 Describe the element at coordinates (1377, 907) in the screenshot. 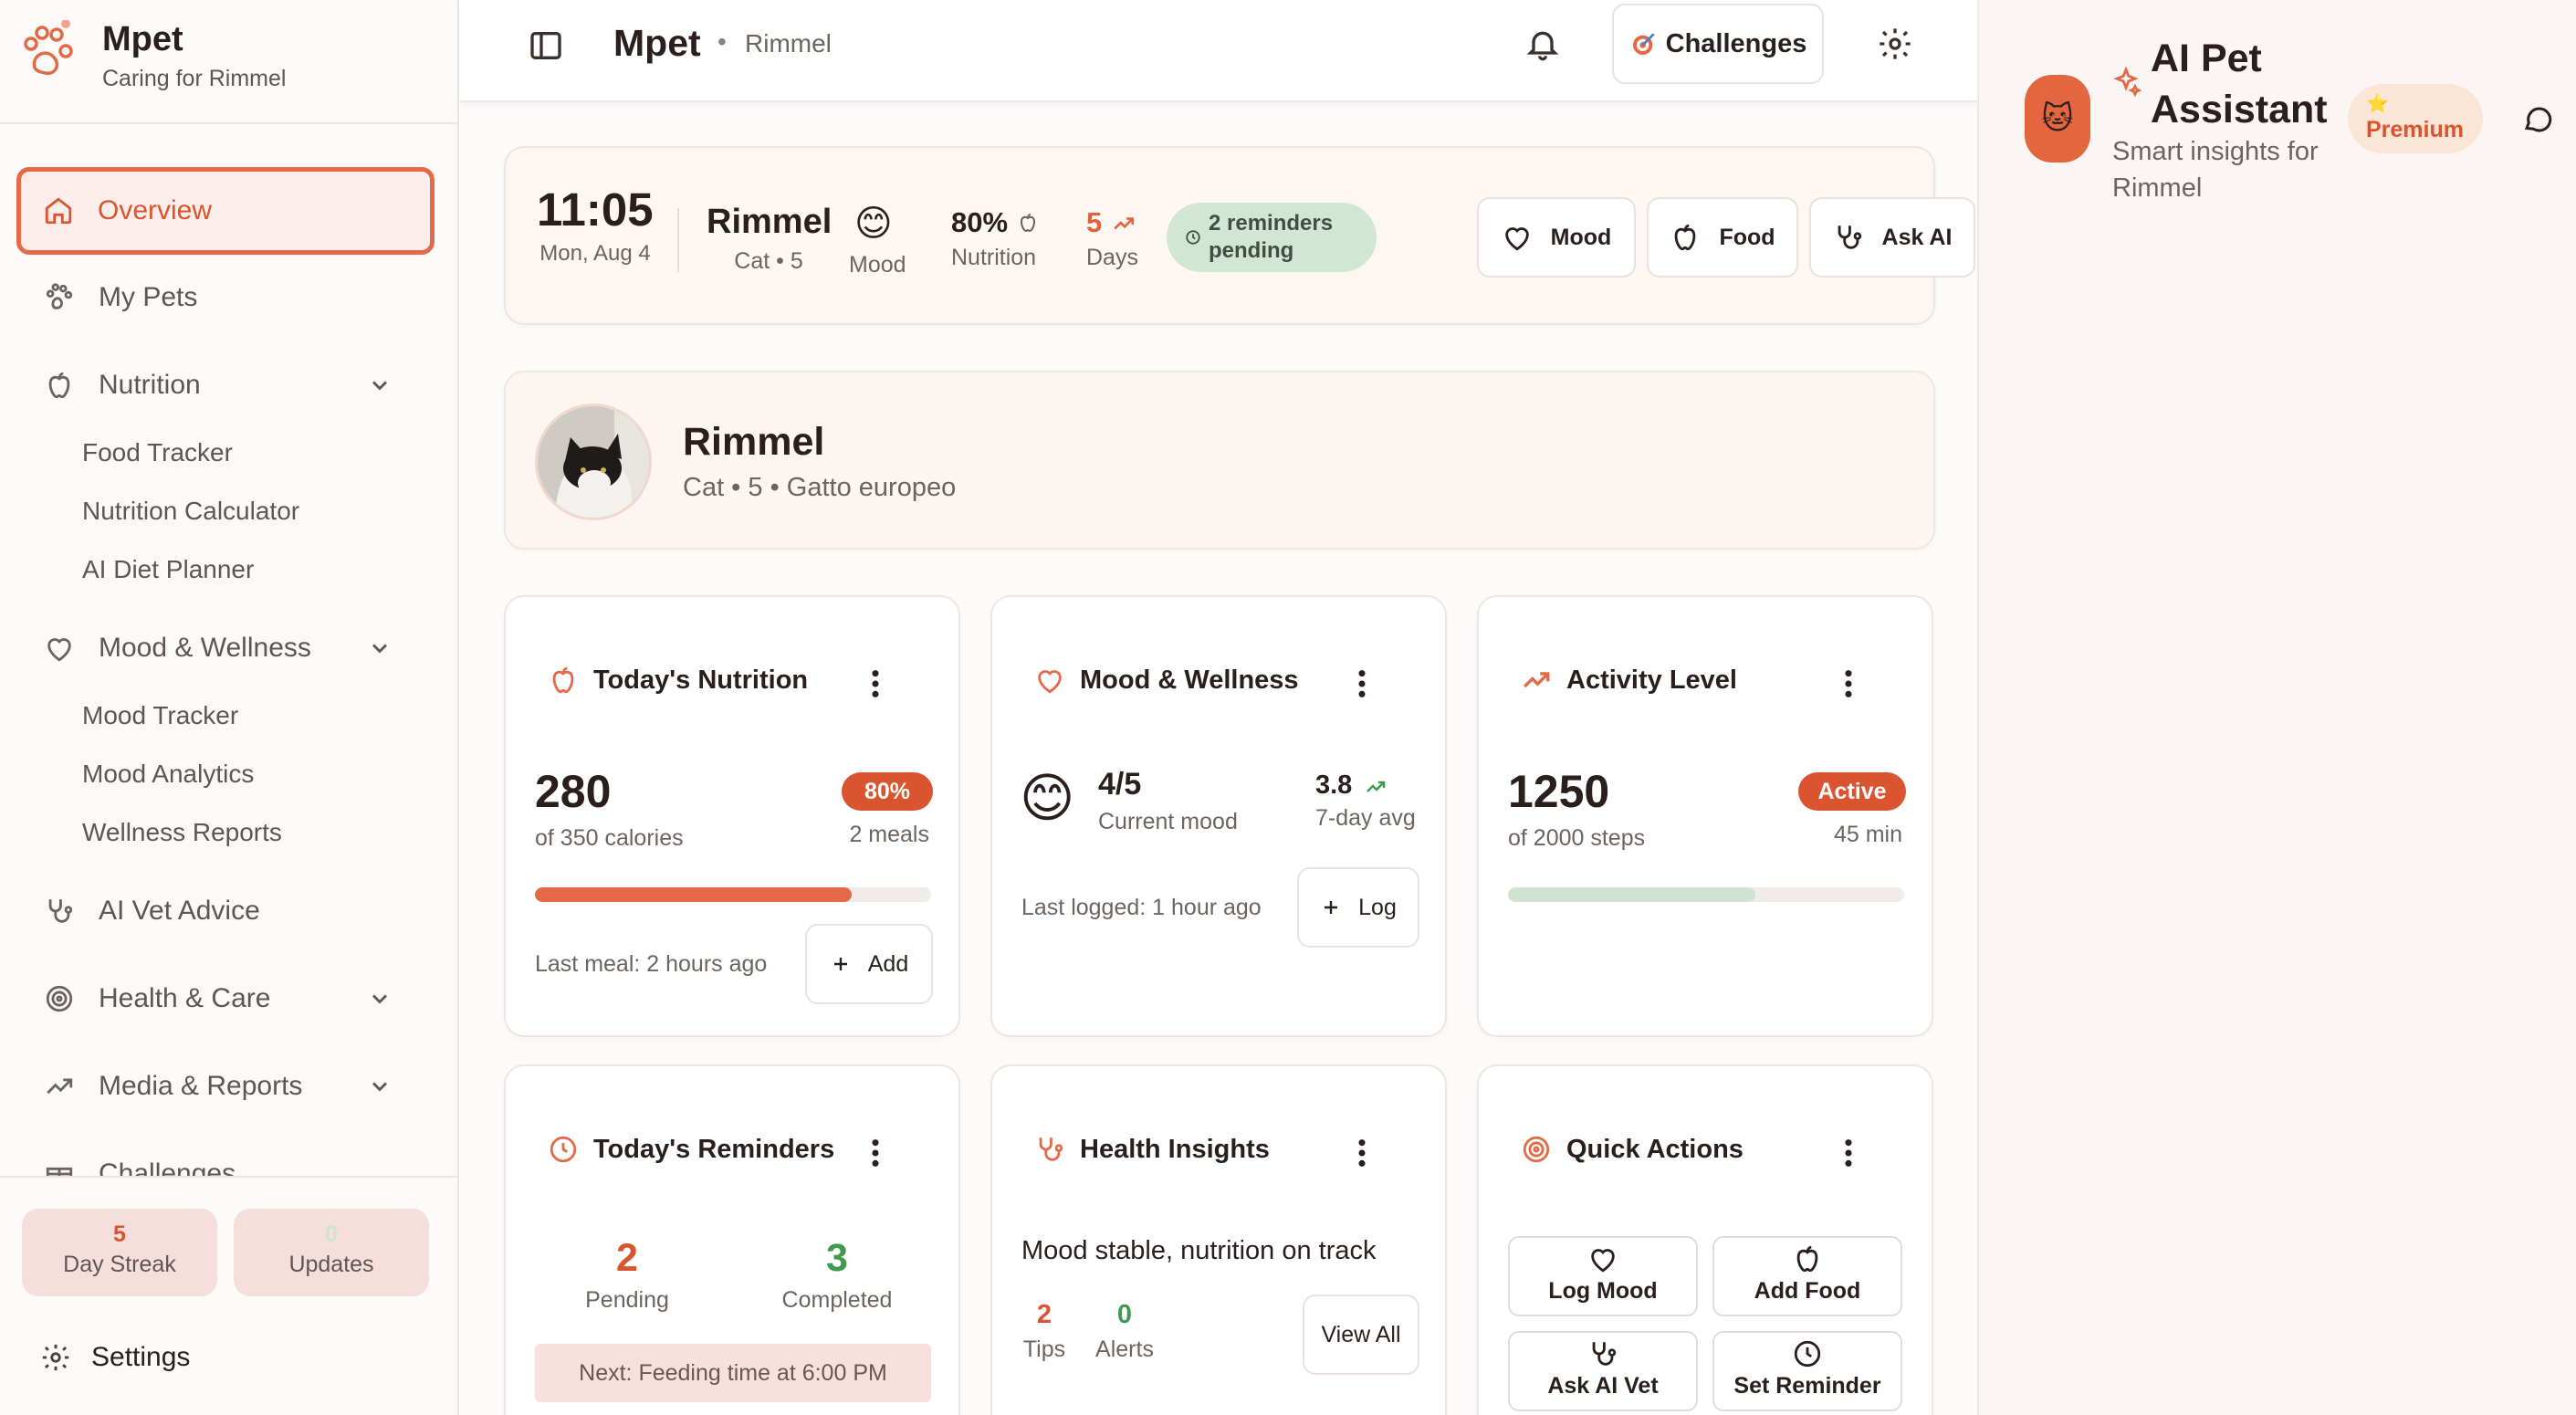

I see `log-label: Log` at that location.